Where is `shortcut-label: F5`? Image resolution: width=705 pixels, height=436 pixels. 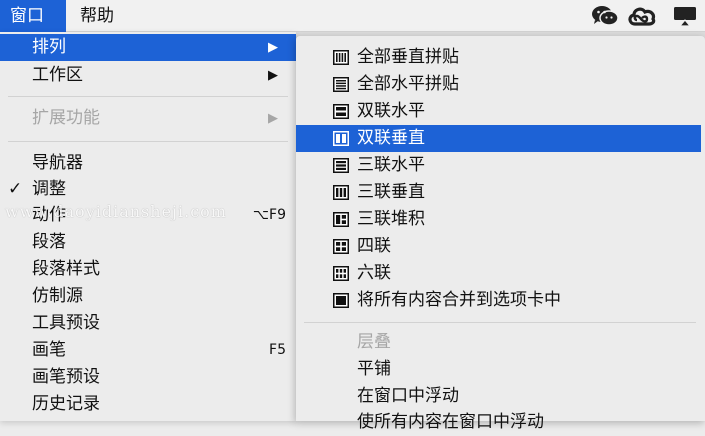
shortcut-label: F5 is located at coordinates (277, 350).